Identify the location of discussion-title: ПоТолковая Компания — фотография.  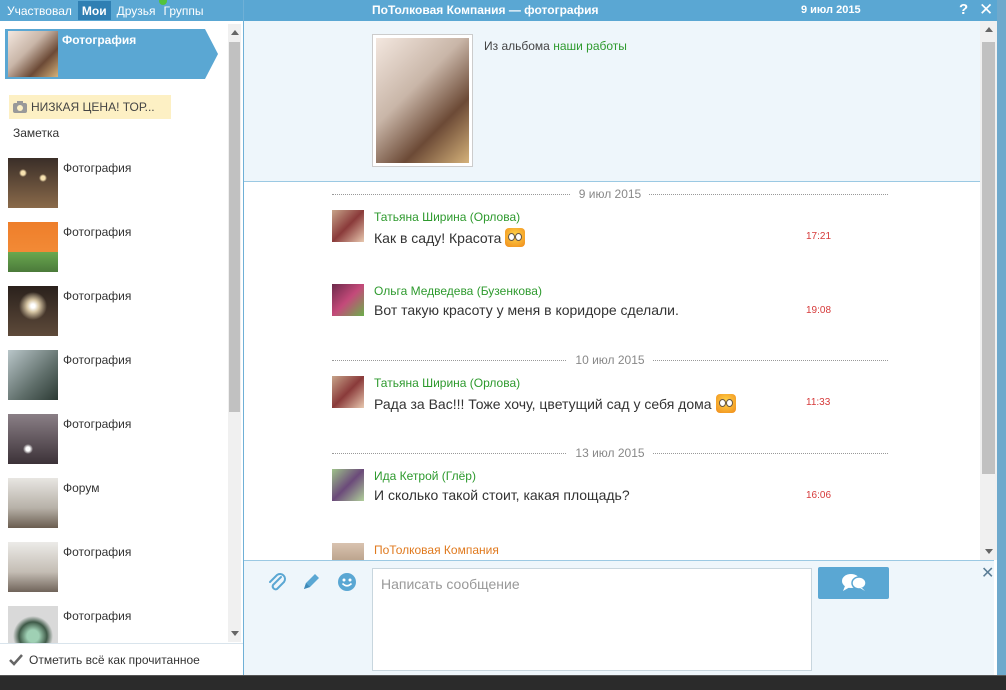
(485, 10).